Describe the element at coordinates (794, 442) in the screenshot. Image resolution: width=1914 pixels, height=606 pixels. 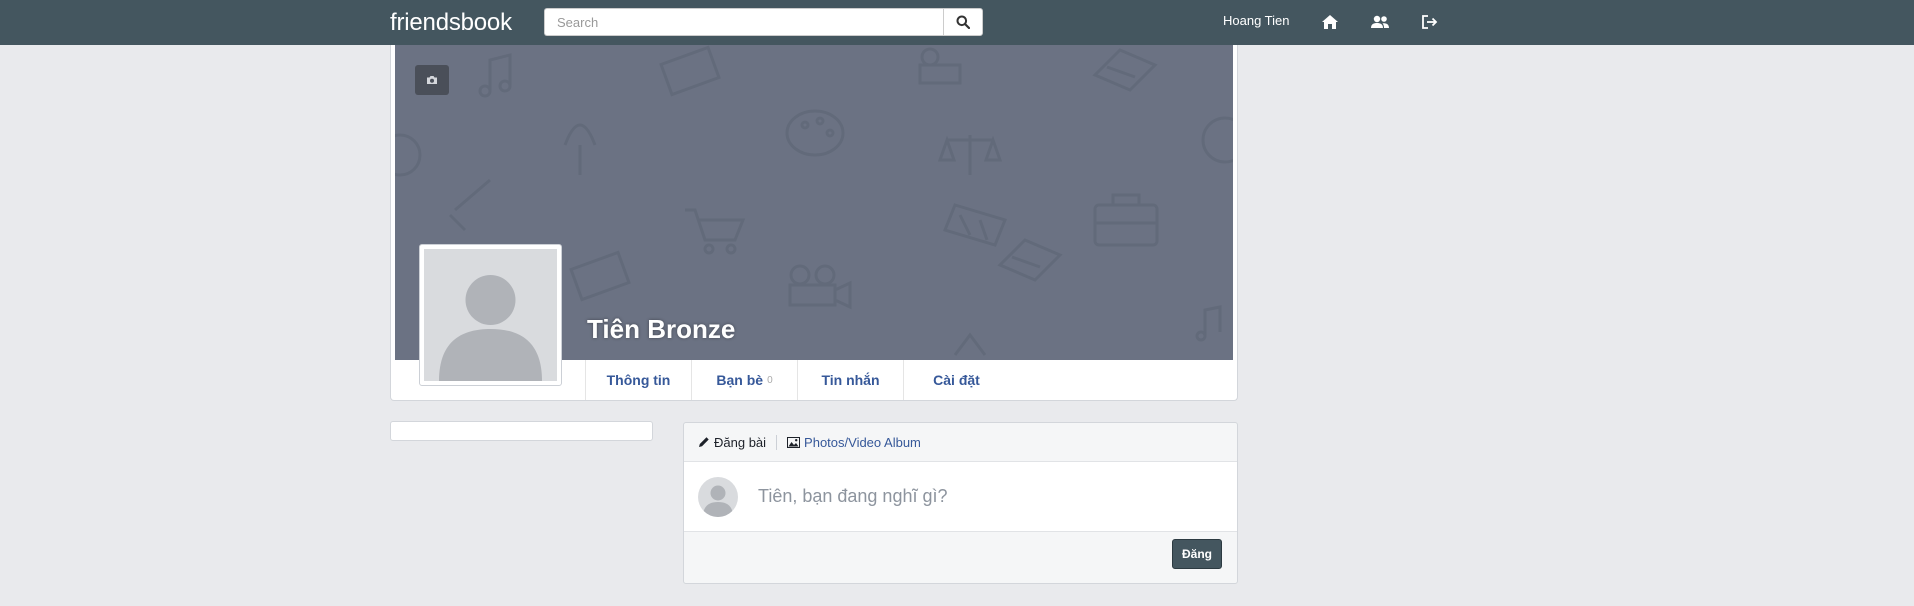
I see `image-icon` at that location.